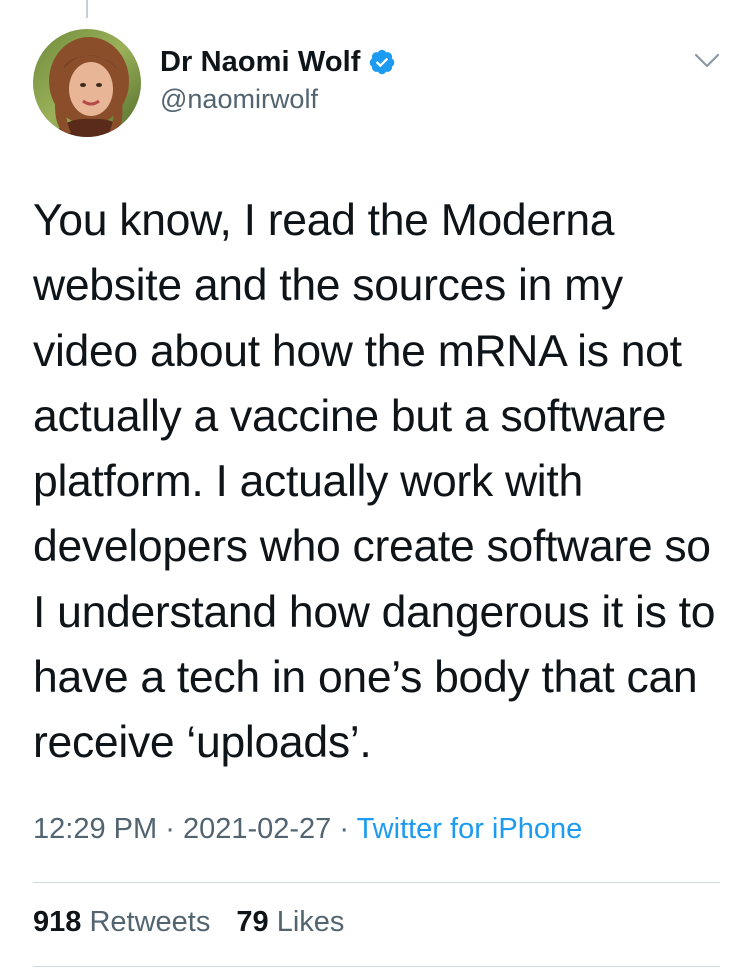 The width and height of the screenshot is (750, 969). I want to click on tweet-time: 12:29 PM, so click(95, 829).